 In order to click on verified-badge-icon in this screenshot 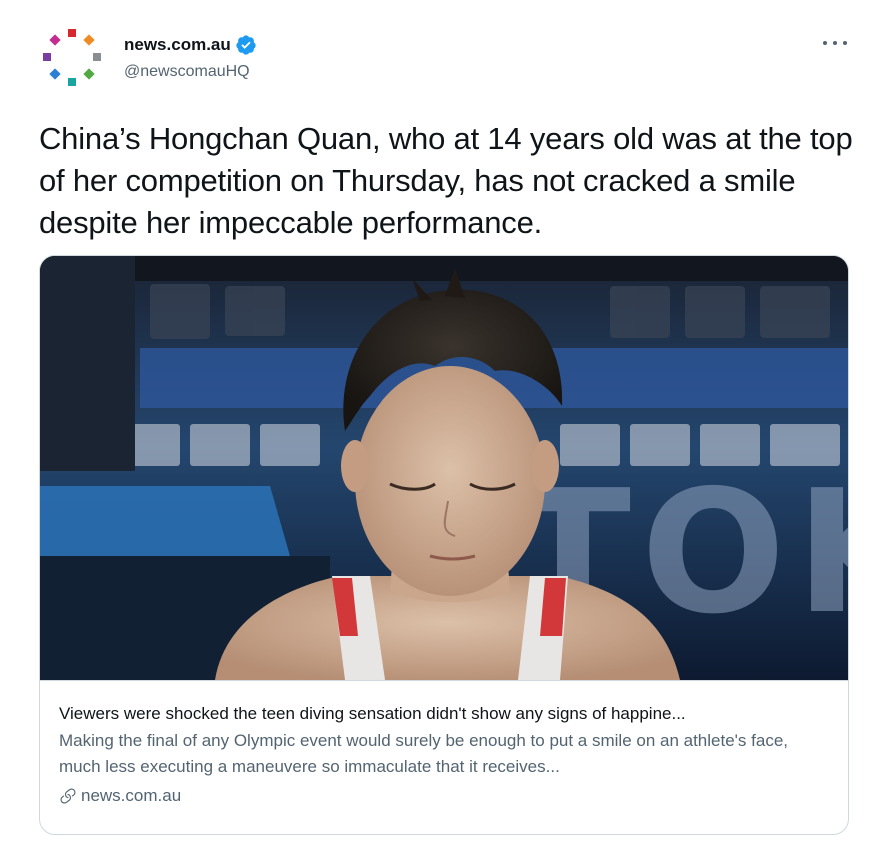, I will do `click(246, 45)`.